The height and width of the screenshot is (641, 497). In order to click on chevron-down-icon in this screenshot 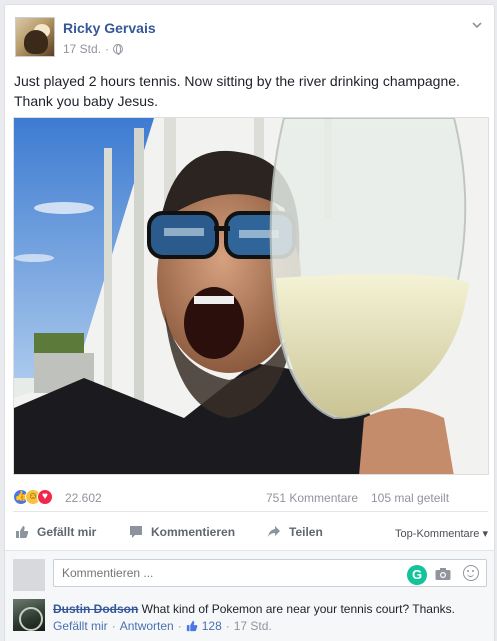, I will do `click(477, 26)`.